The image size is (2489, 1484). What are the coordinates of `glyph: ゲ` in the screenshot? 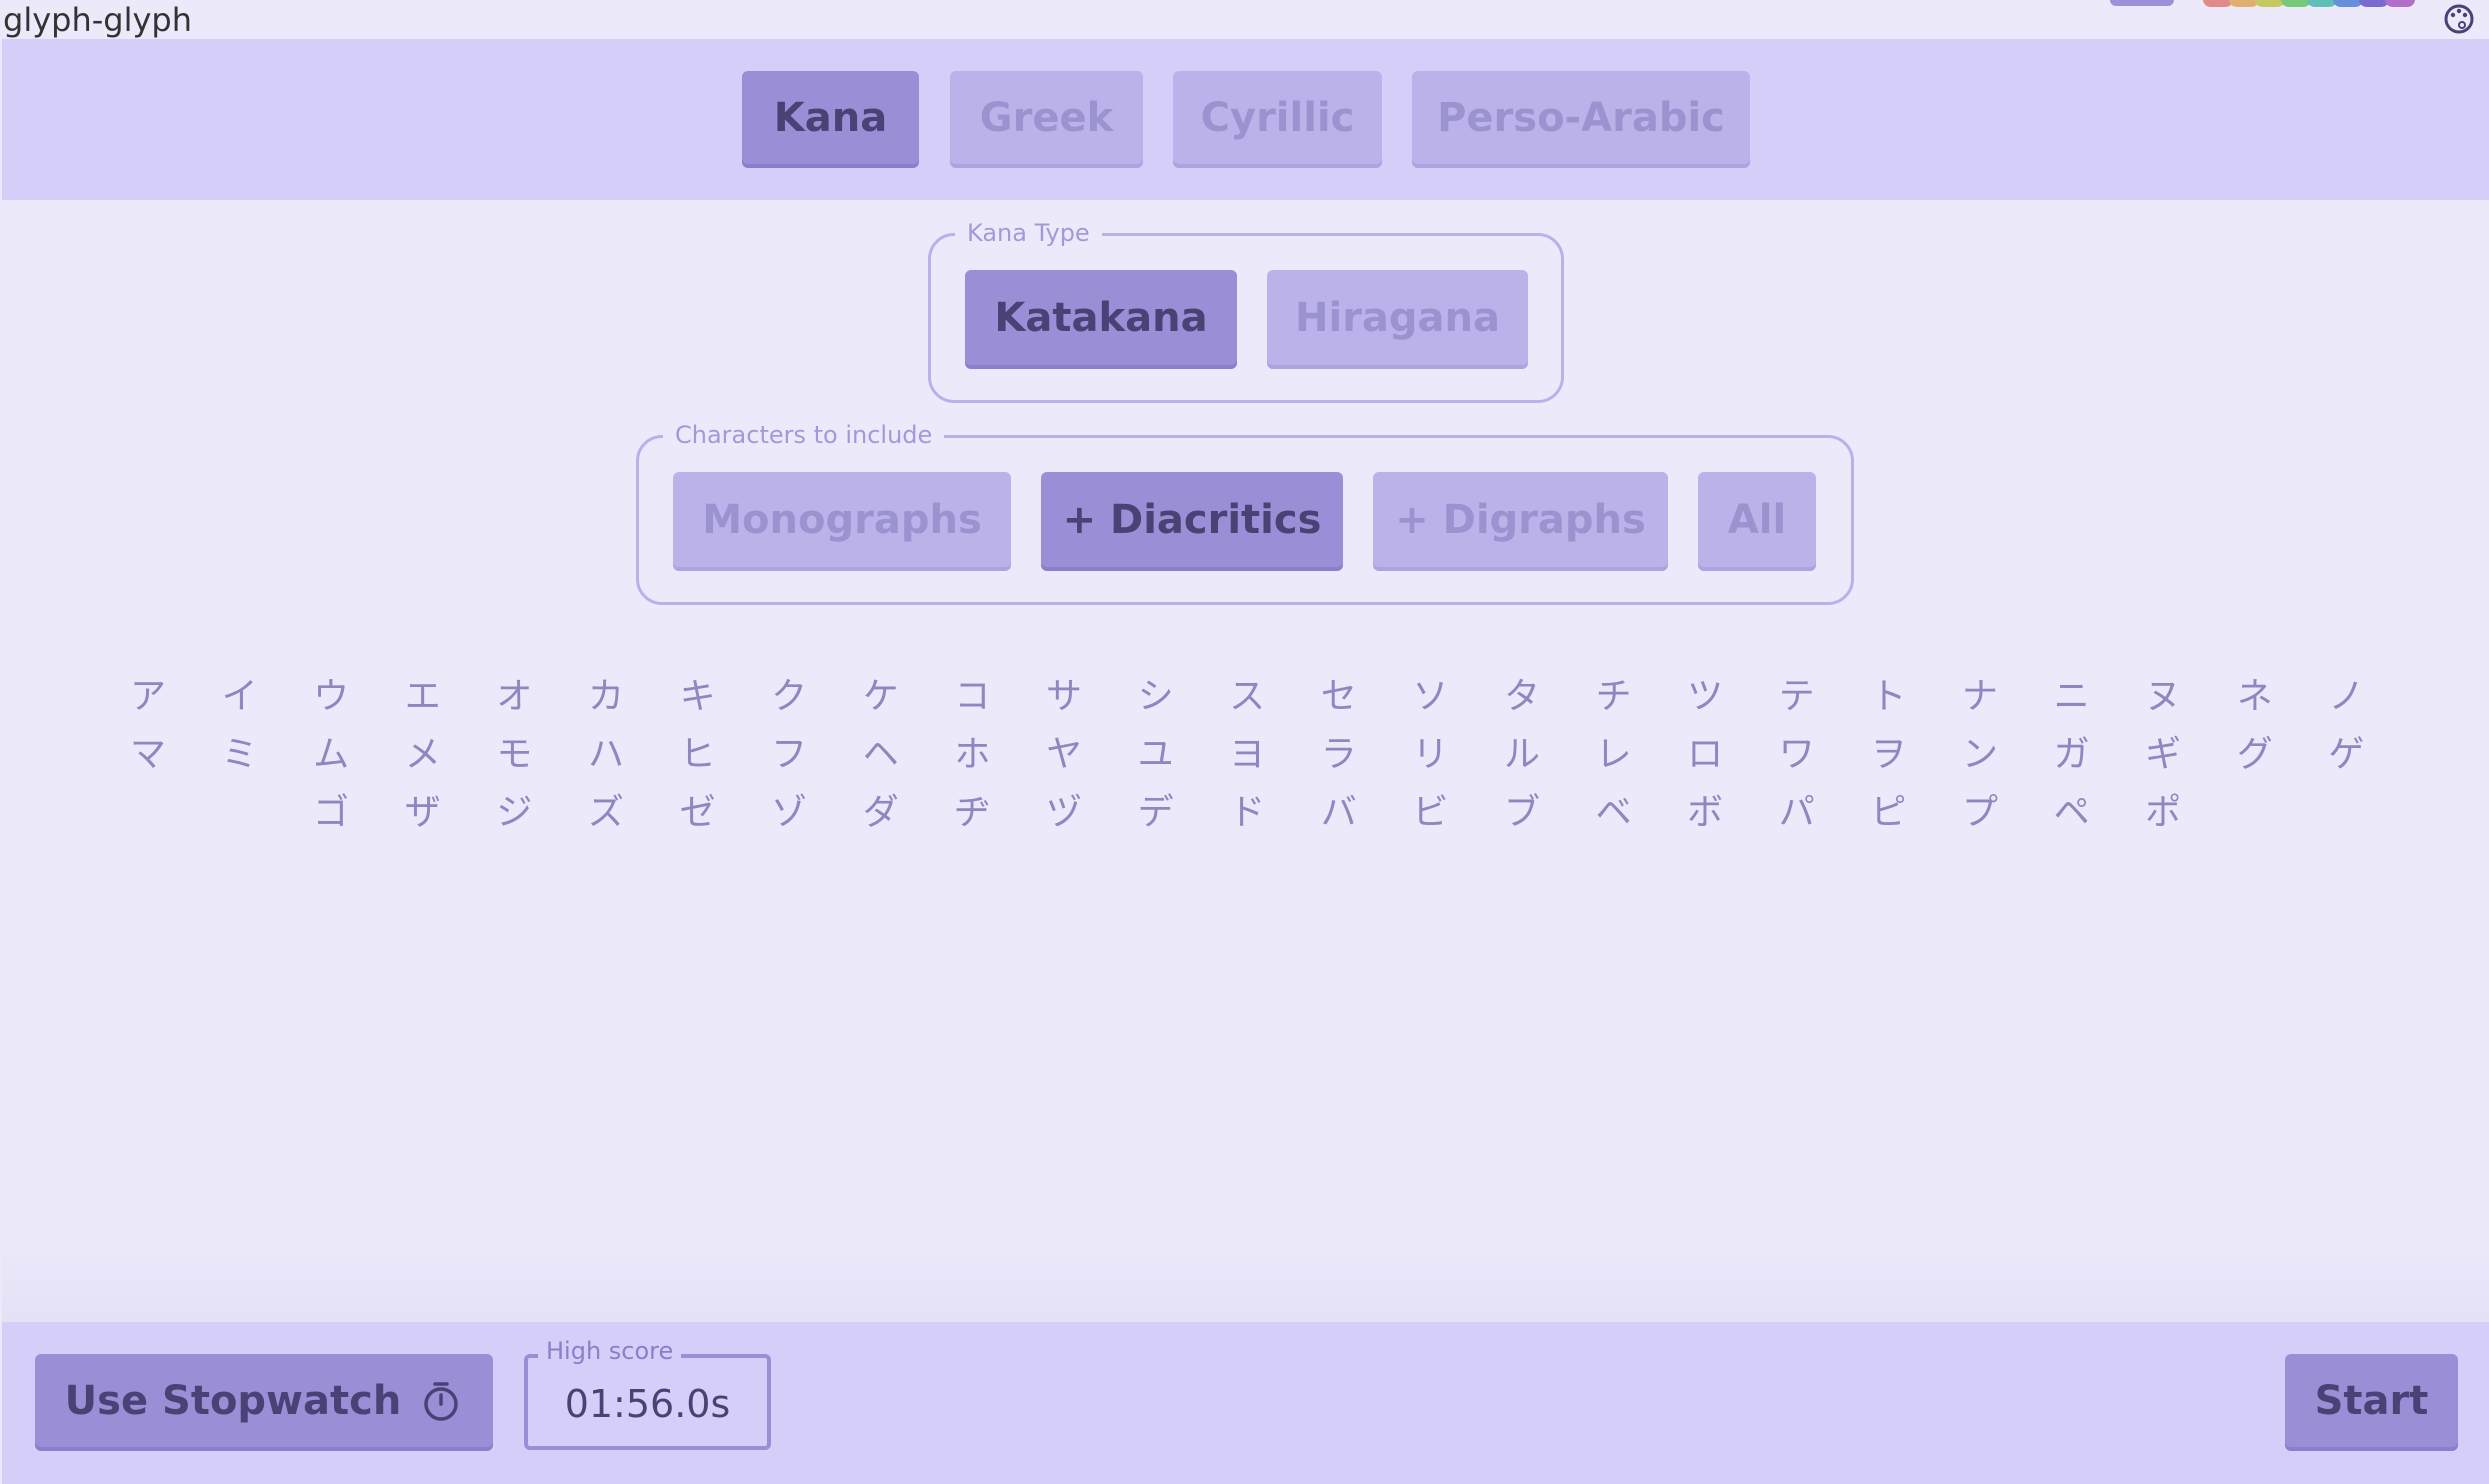 It's located at (2346, 754).